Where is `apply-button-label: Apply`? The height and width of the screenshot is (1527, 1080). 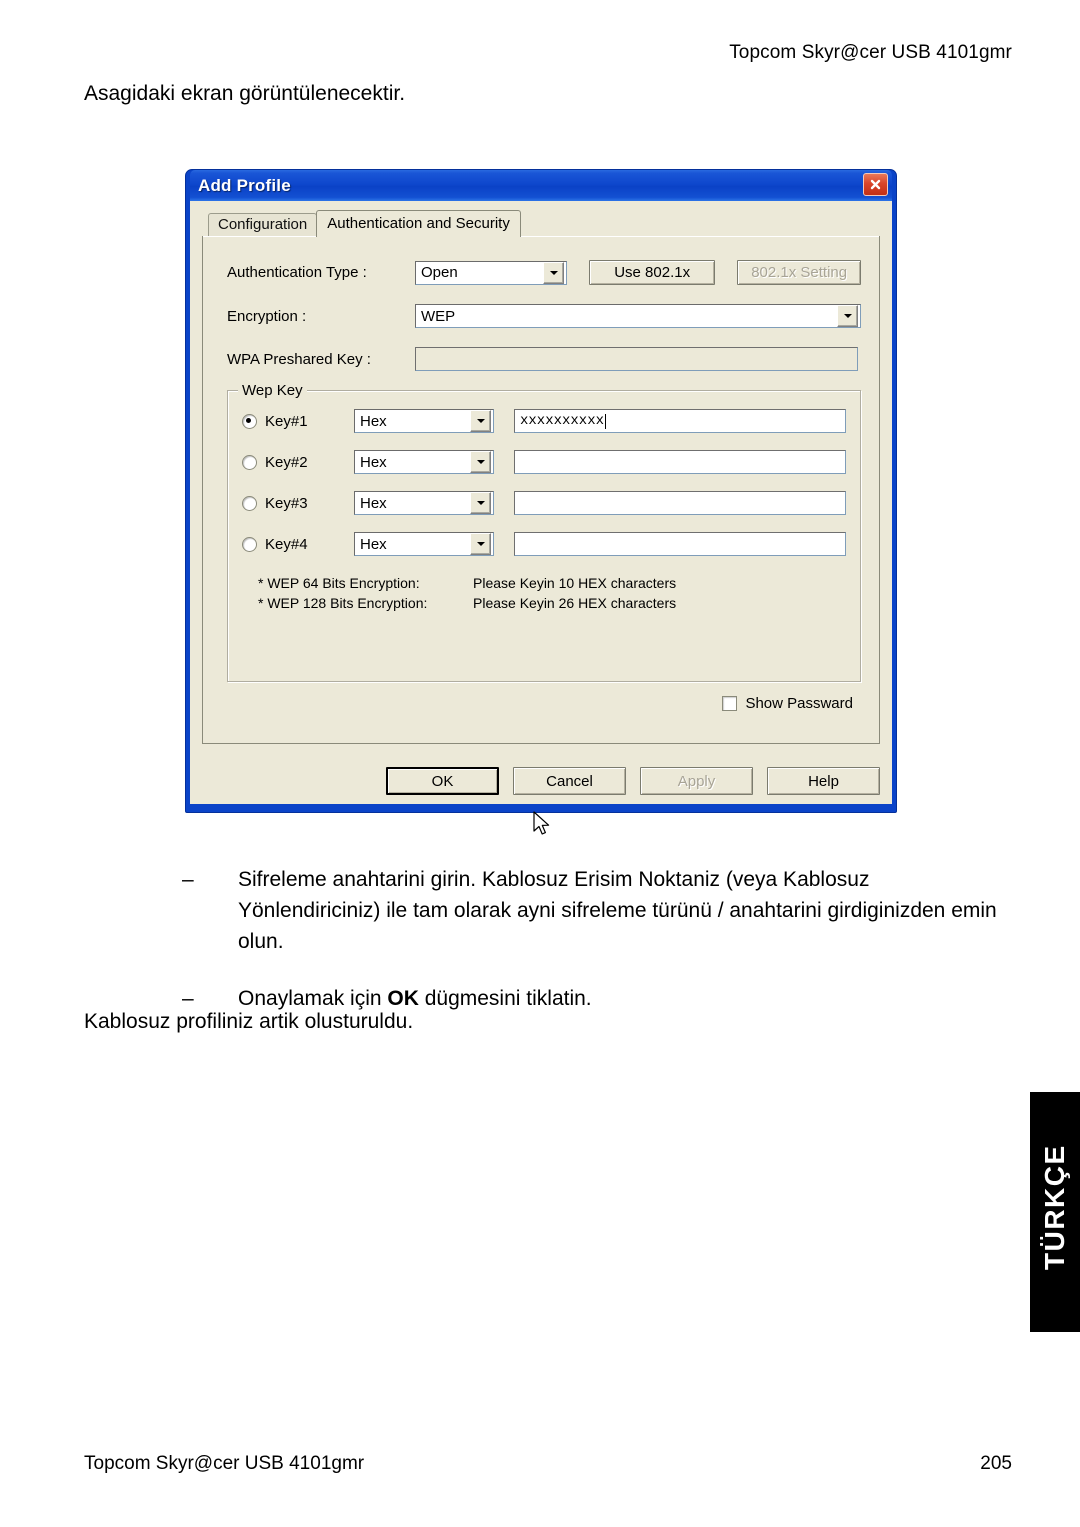 apply-button-label: Apply is located at coordinates (696, 781).